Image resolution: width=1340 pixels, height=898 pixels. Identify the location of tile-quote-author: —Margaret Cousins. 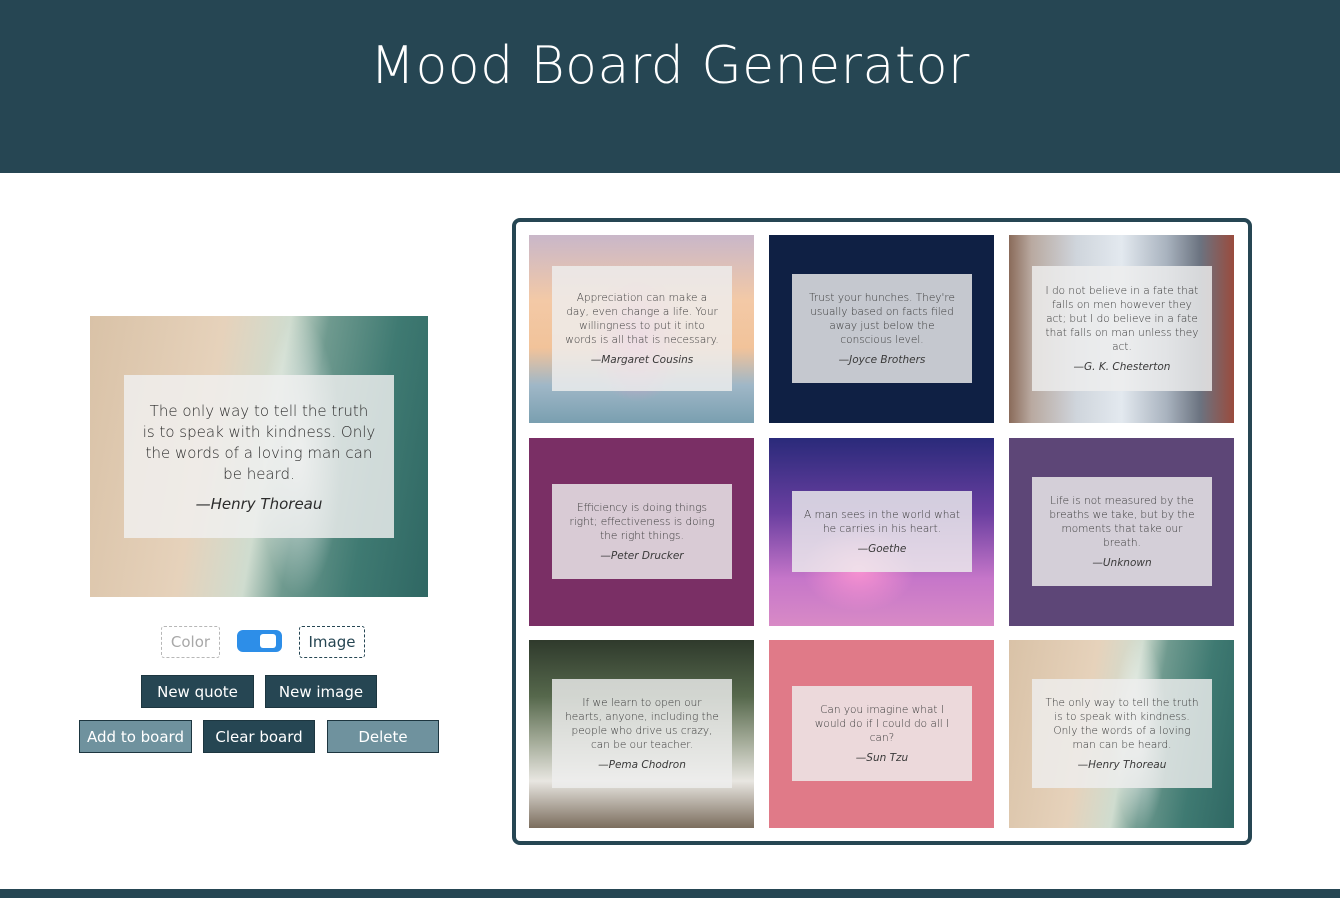
(642, 360).